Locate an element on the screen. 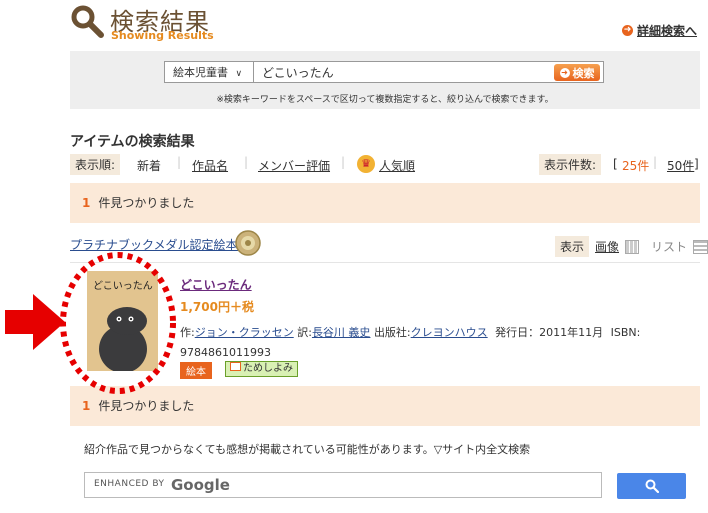 Image resolution: width=708 pixels, height=513 pixels. publisher-link: クレヨンハウス is located at coordinates (449, 332).